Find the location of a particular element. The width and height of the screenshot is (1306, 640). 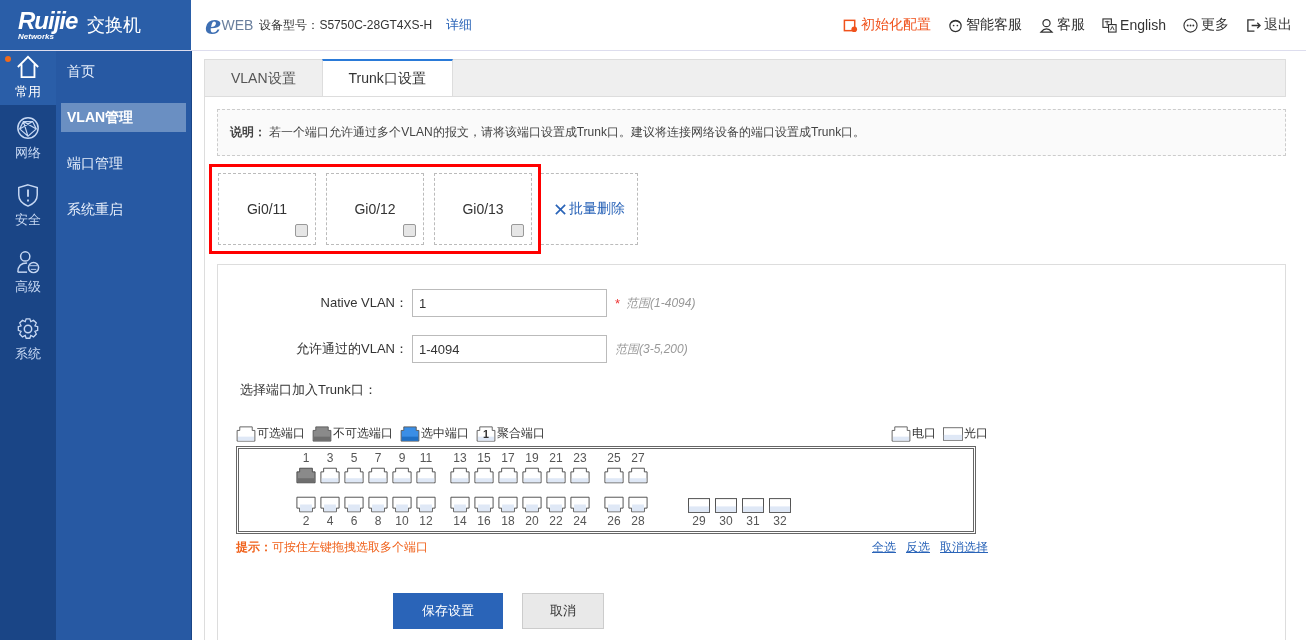

port-number: 1 is located at coordinates (306, 458).